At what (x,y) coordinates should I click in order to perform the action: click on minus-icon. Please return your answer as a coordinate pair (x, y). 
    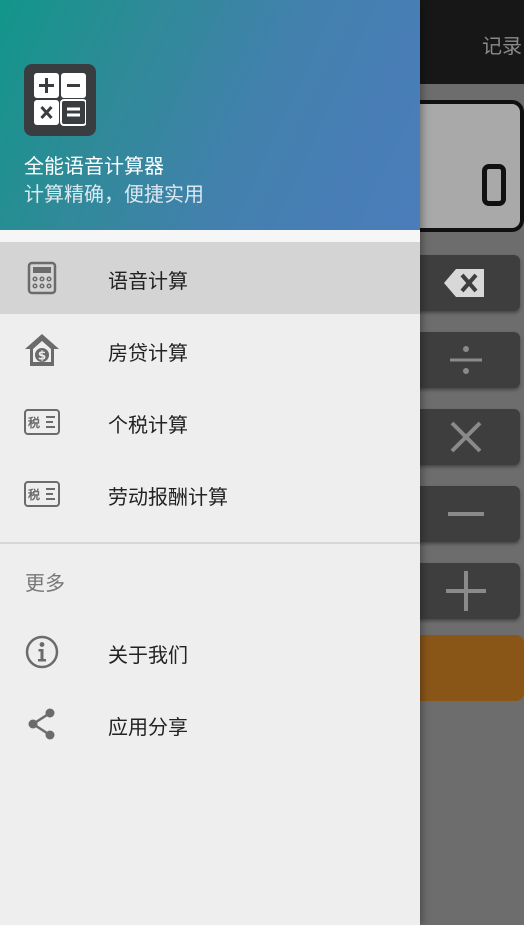
    Looking at the image, I should click on (466, 514).